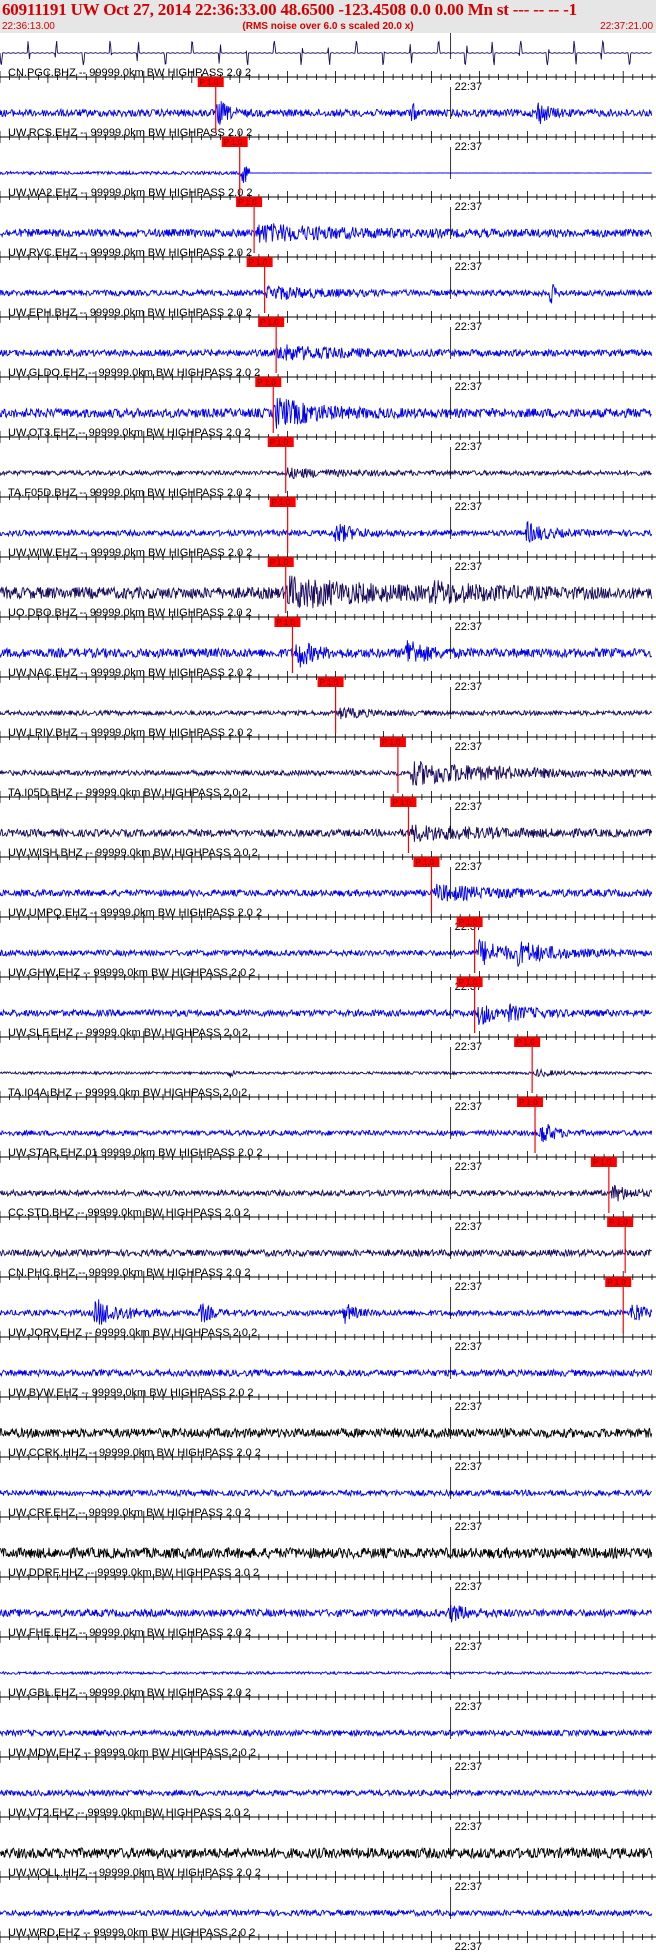  Describe the element at coordinates (626, 26) in the screenshot. I see `end-time-label: 22:37:21.00` at that location.